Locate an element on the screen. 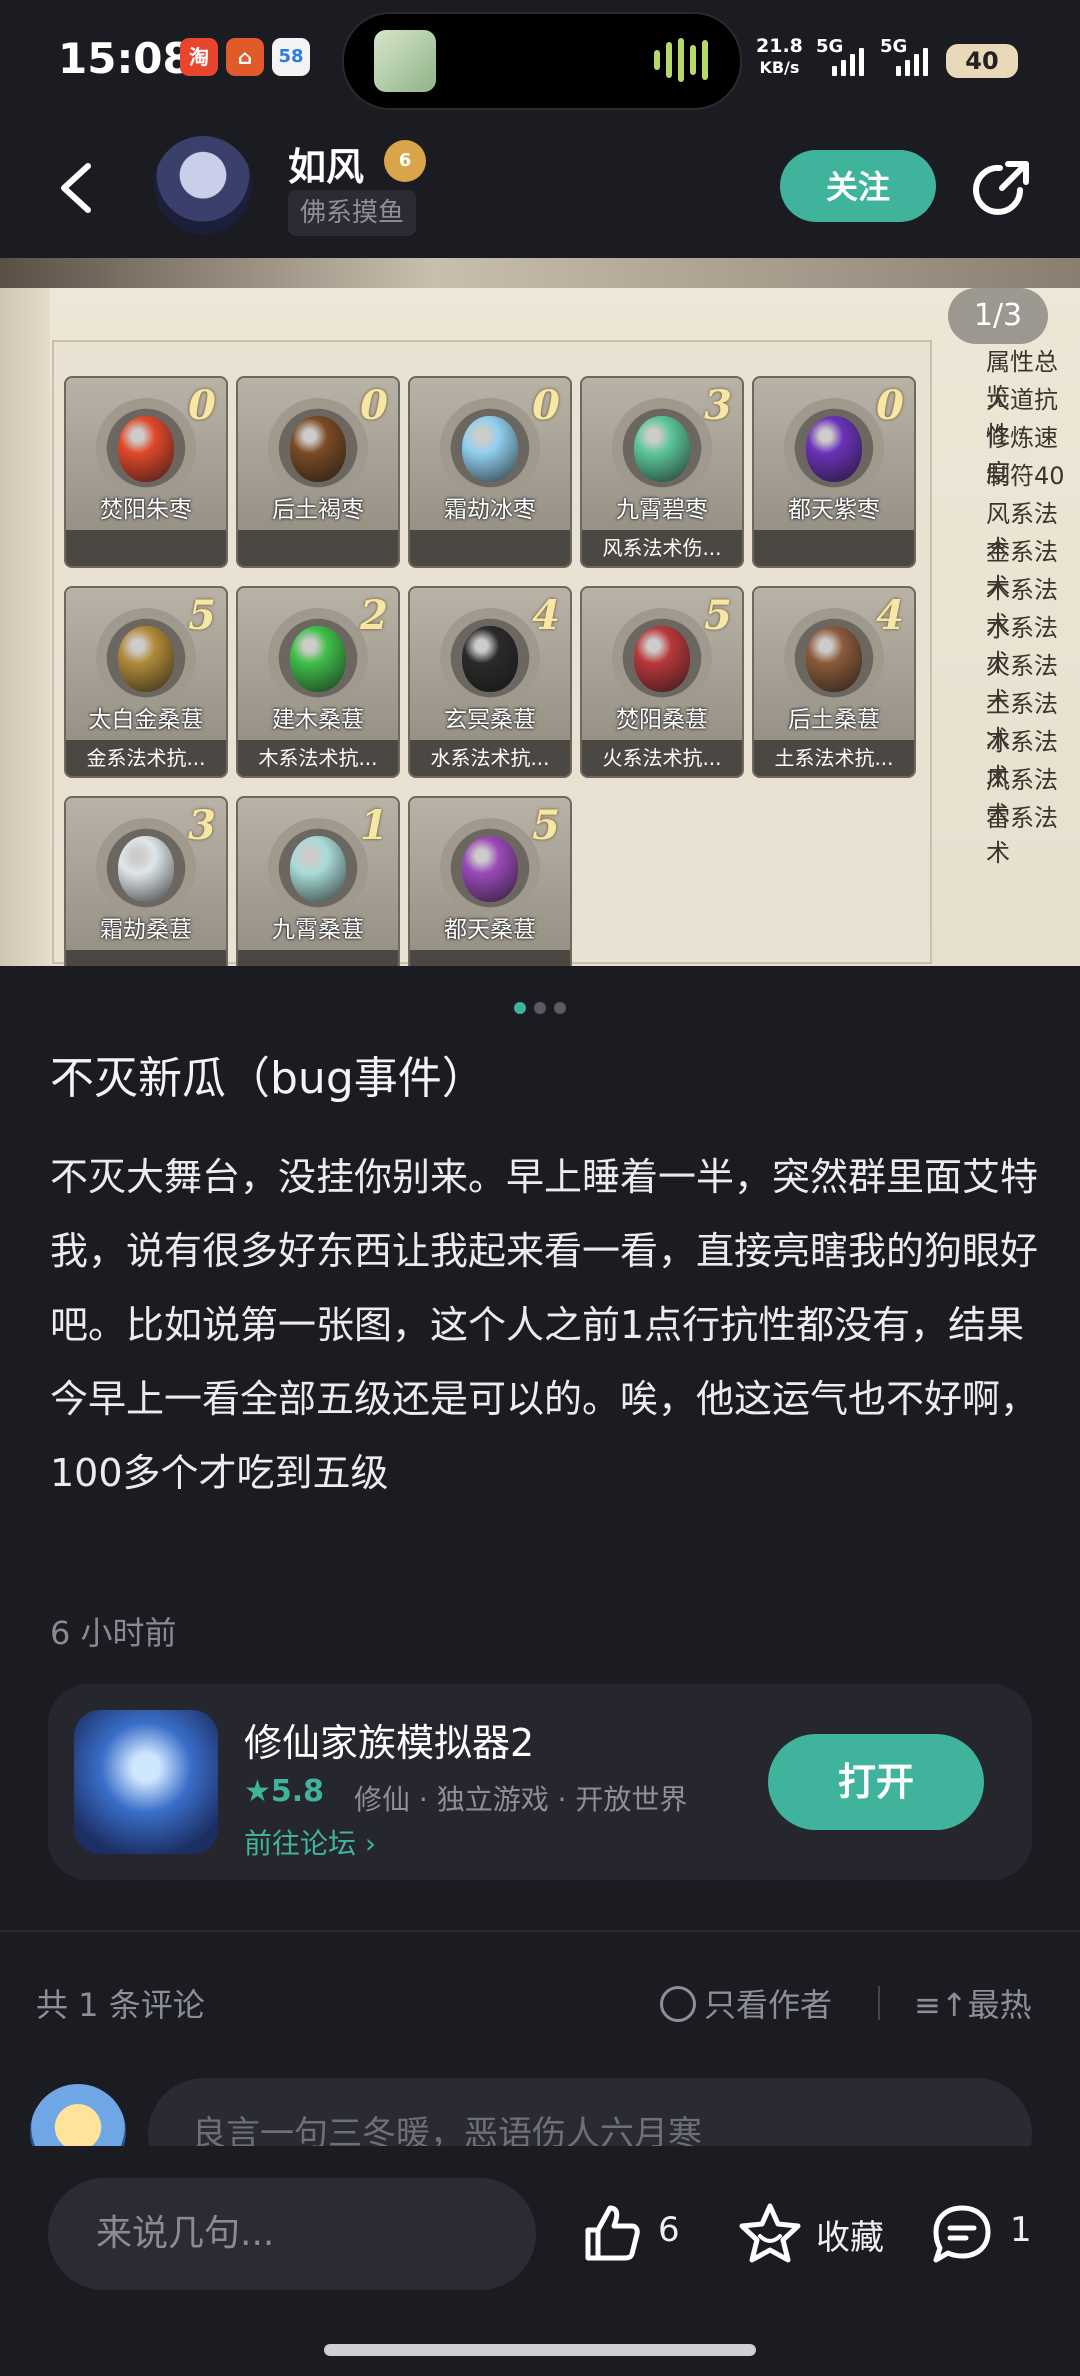 The width and height of the screenshot is (1080, 2376). chevron-right-icon: › is located at coordinates (370, 1843).